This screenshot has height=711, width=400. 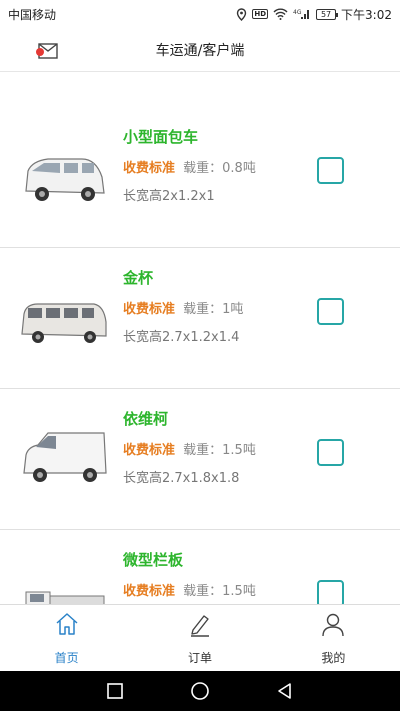 What do you see at coordinates (65, 597) in the screenshot?
I see `flatbed-truck-image` at bounding box center [65, 597].